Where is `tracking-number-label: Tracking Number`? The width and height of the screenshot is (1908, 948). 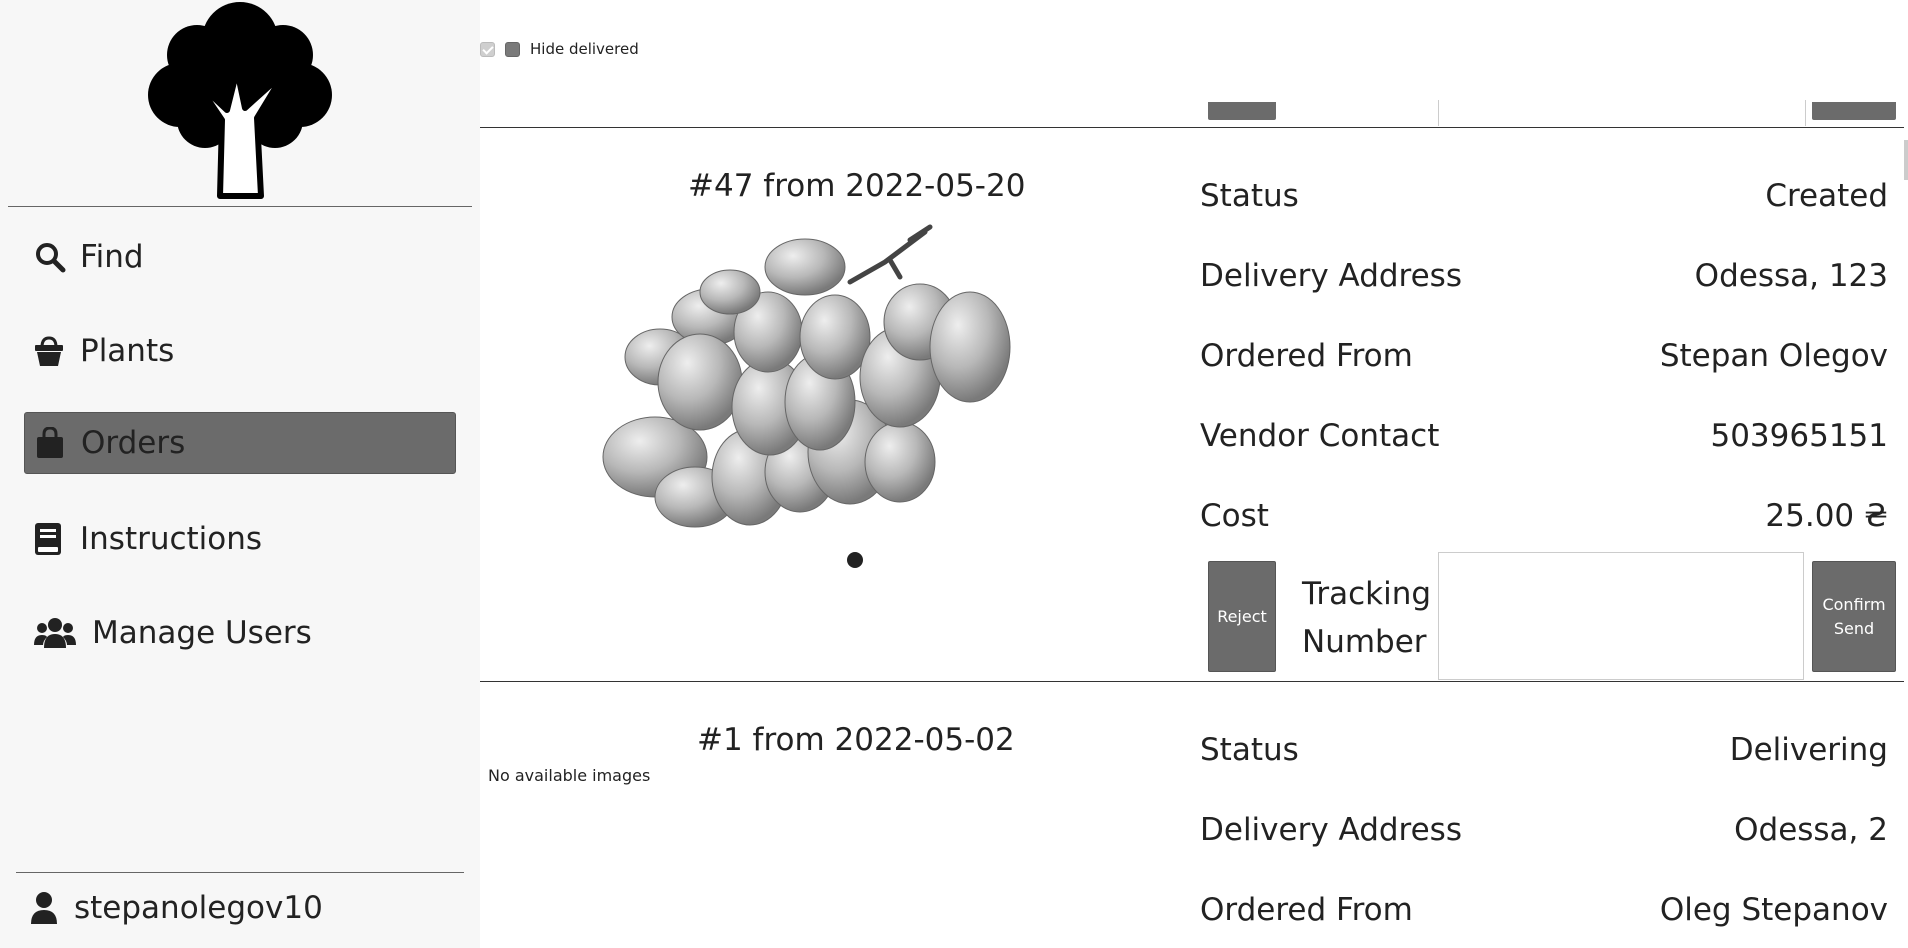 tracking-number-label: Tracking Number is located at coordinates (1367, 618).